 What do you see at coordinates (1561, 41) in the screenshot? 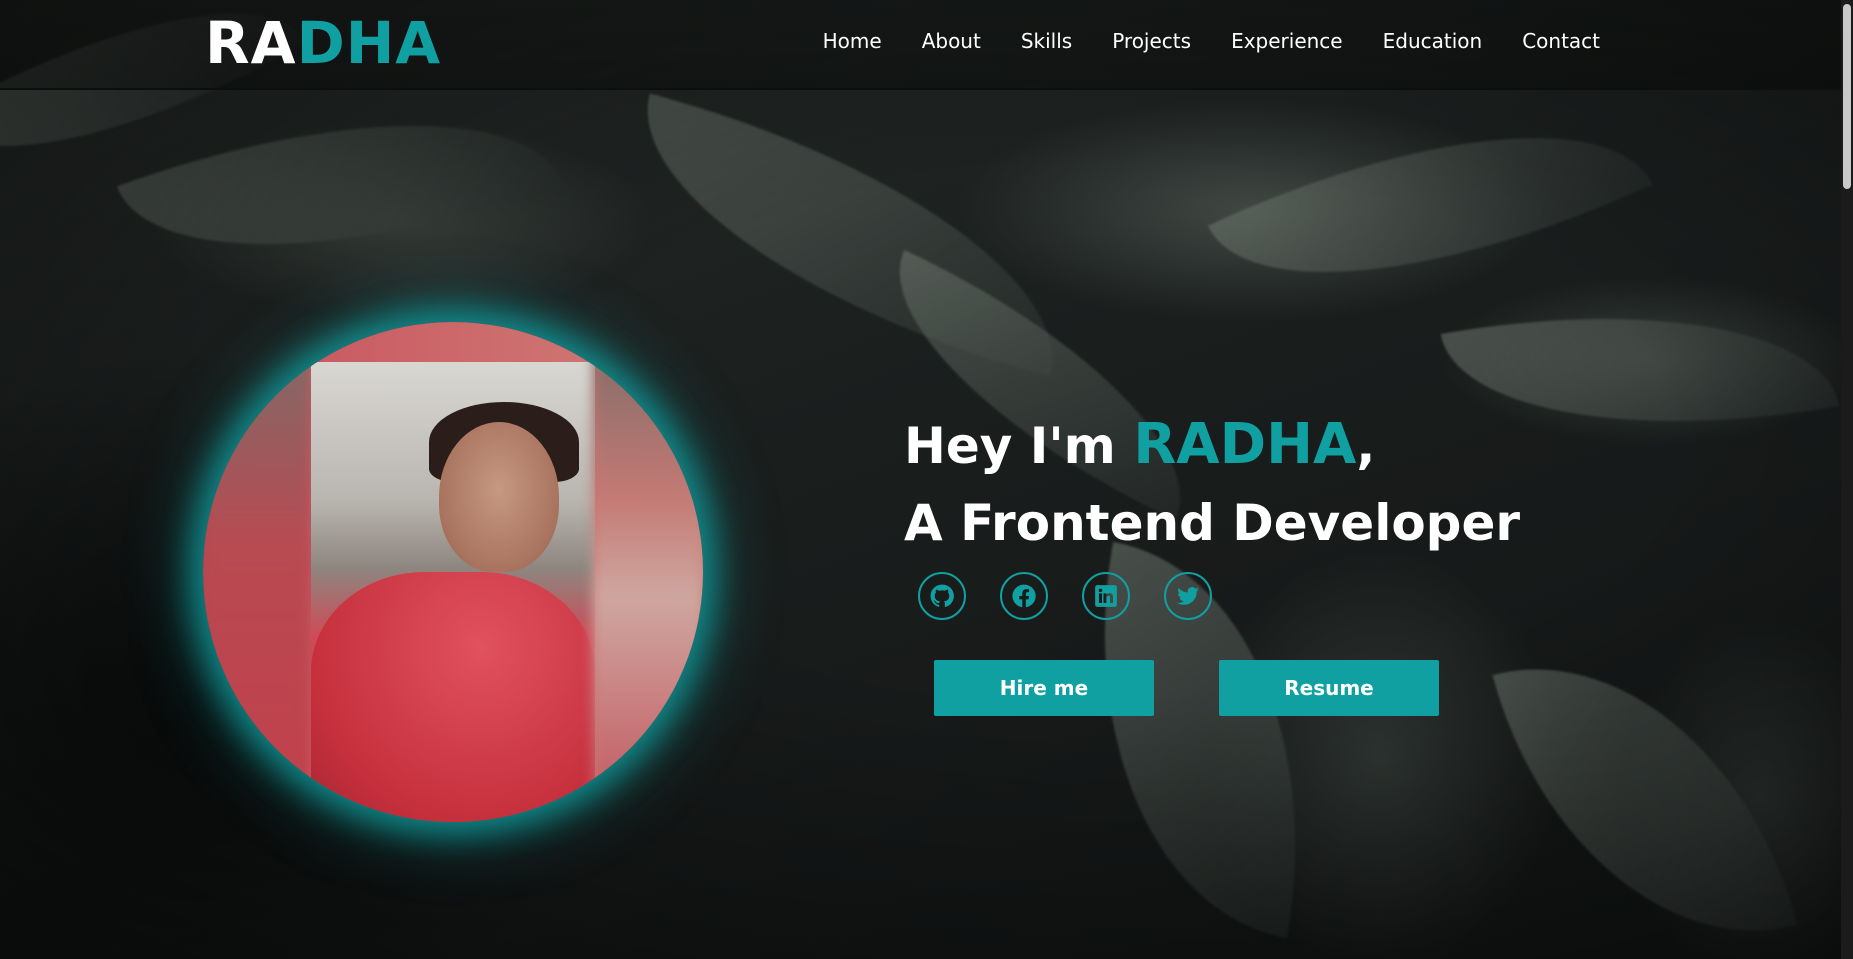
I see `nav-contact: Contact` at bounding box center [1561, 41].